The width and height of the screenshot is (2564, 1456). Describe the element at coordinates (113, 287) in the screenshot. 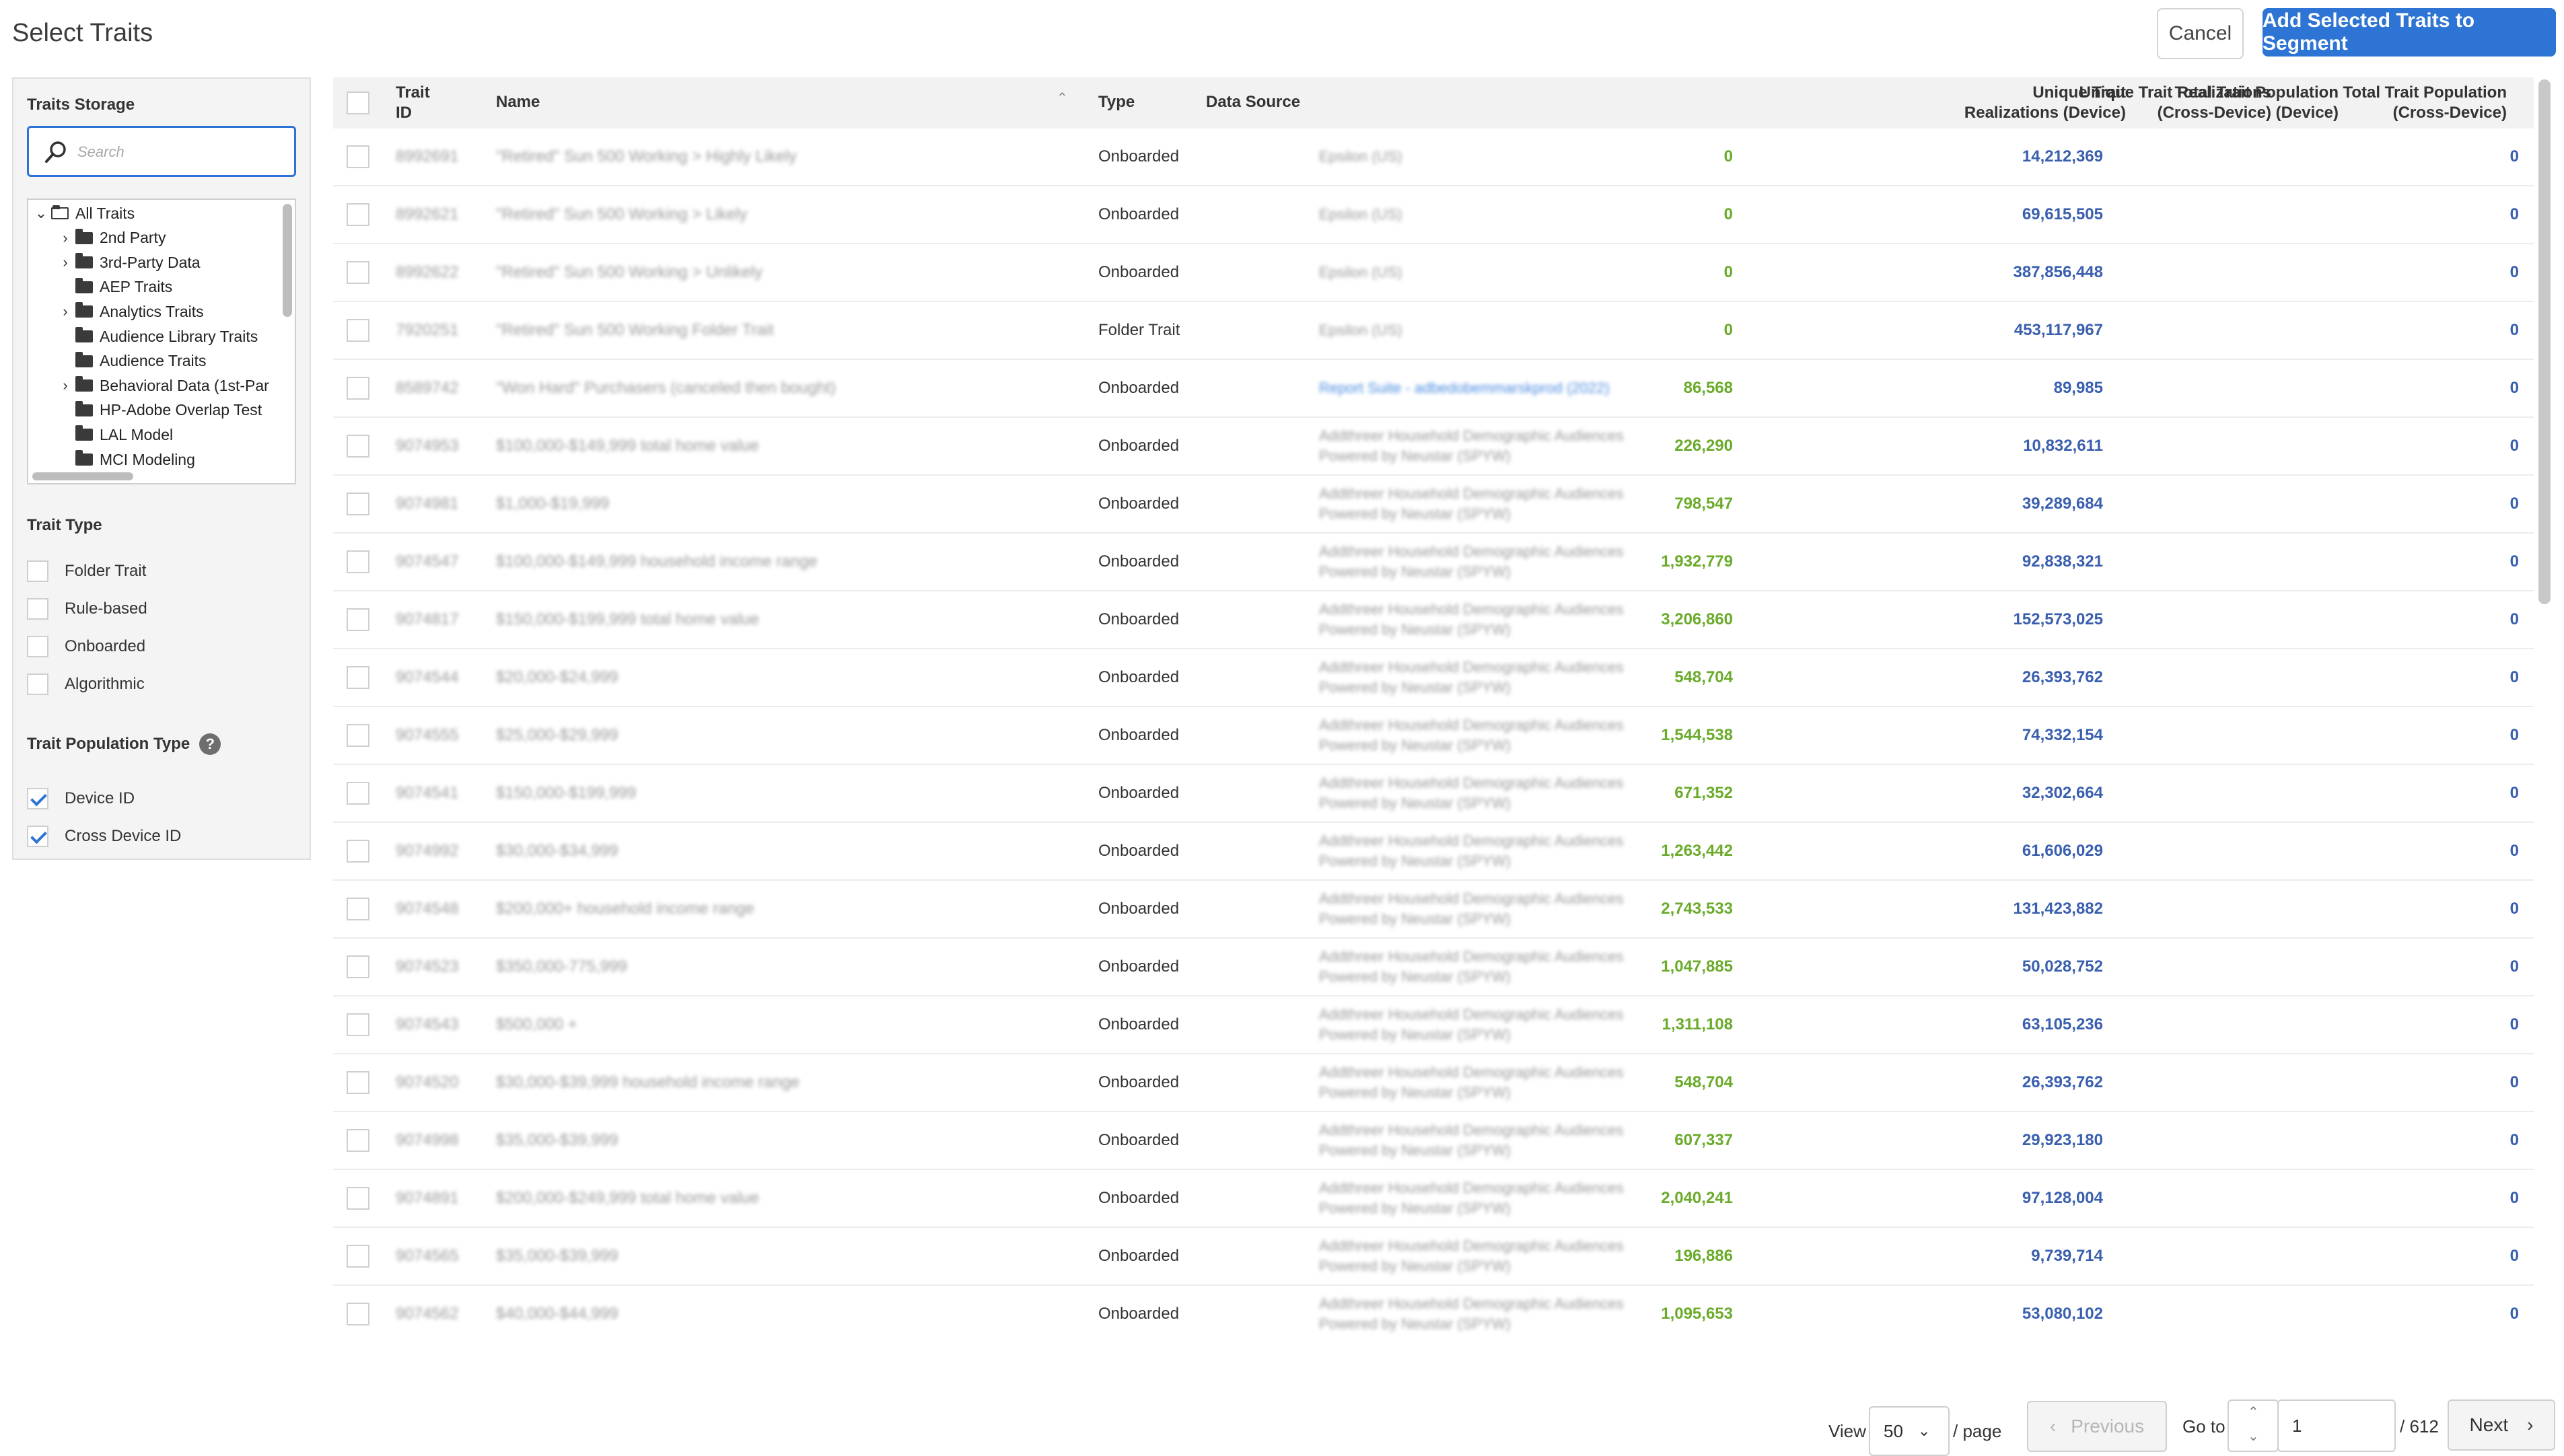

I see `tree-item: AEP Traits` at that location.